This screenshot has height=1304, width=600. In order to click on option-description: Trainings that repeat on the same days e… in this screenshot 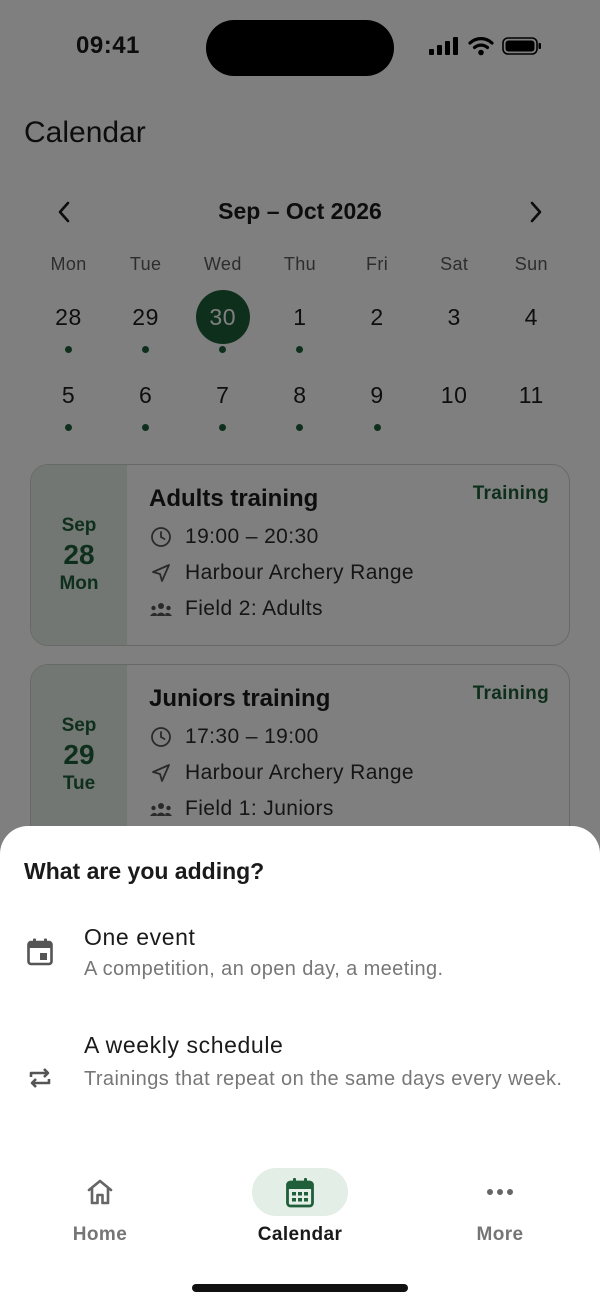, I will do `click(323, 1079)`.